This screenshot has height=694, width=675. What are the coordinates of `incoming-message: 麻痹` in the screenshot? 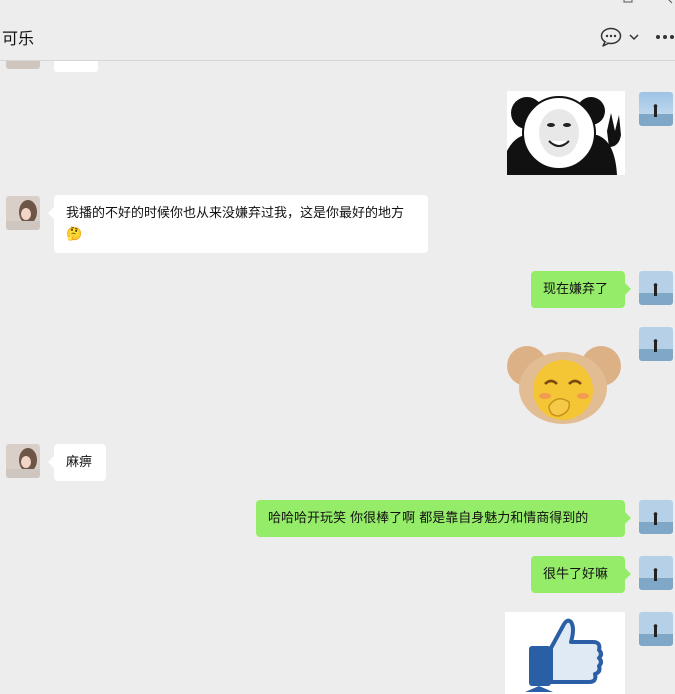 It's located at (77, 462).